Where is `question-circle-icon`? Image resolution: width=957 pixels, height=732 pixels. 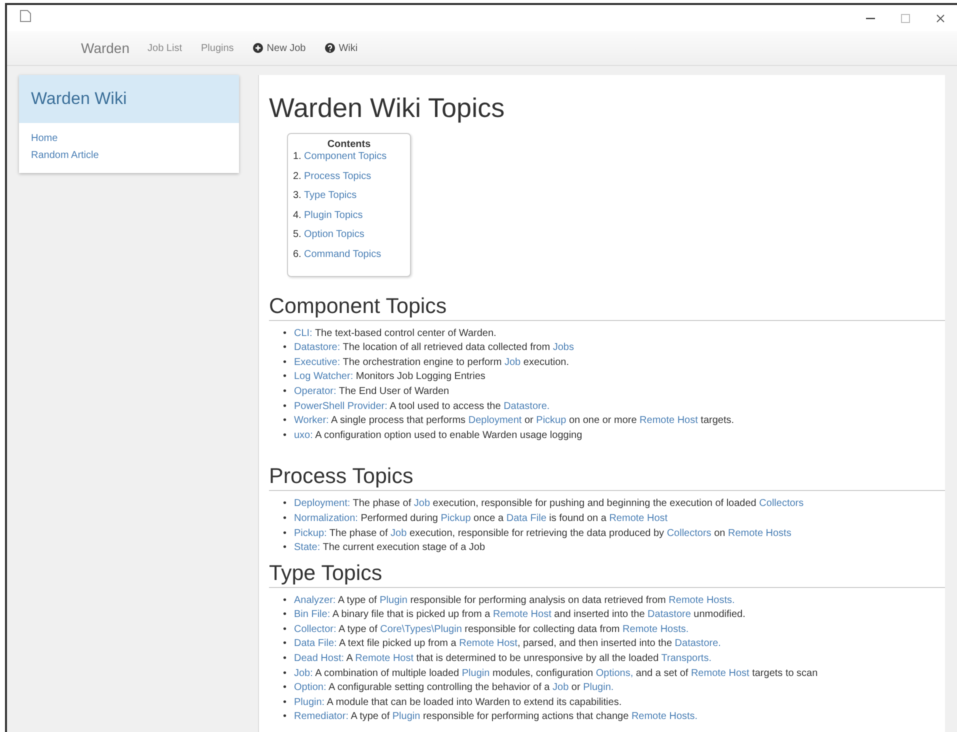
question-circle-icon is located at coordinates (329, 48).